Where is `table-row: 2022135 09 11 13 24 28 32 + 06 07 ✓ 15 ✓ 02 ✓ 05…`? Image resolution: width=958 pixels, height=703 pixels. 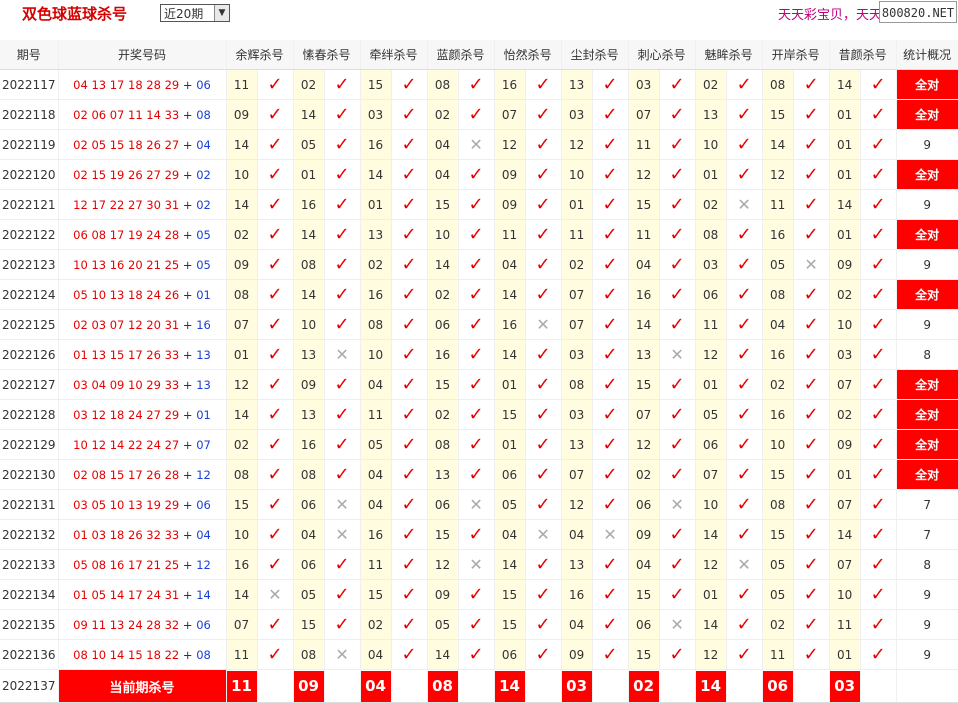 table-row: 2022135 09 11 13 24 28 32 + 06 07 ✓ 15 ✓ 02 ✓ 05… is located at coordinates (479, 624).